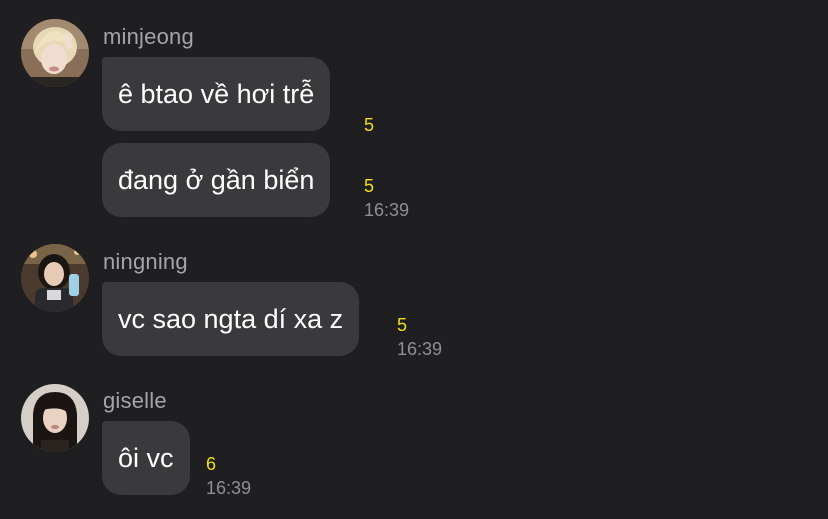 The image size is (828, 519). Describe the element at coordinates (135, 400) in the screenshot. I see `sender-name: giselle` at that location.